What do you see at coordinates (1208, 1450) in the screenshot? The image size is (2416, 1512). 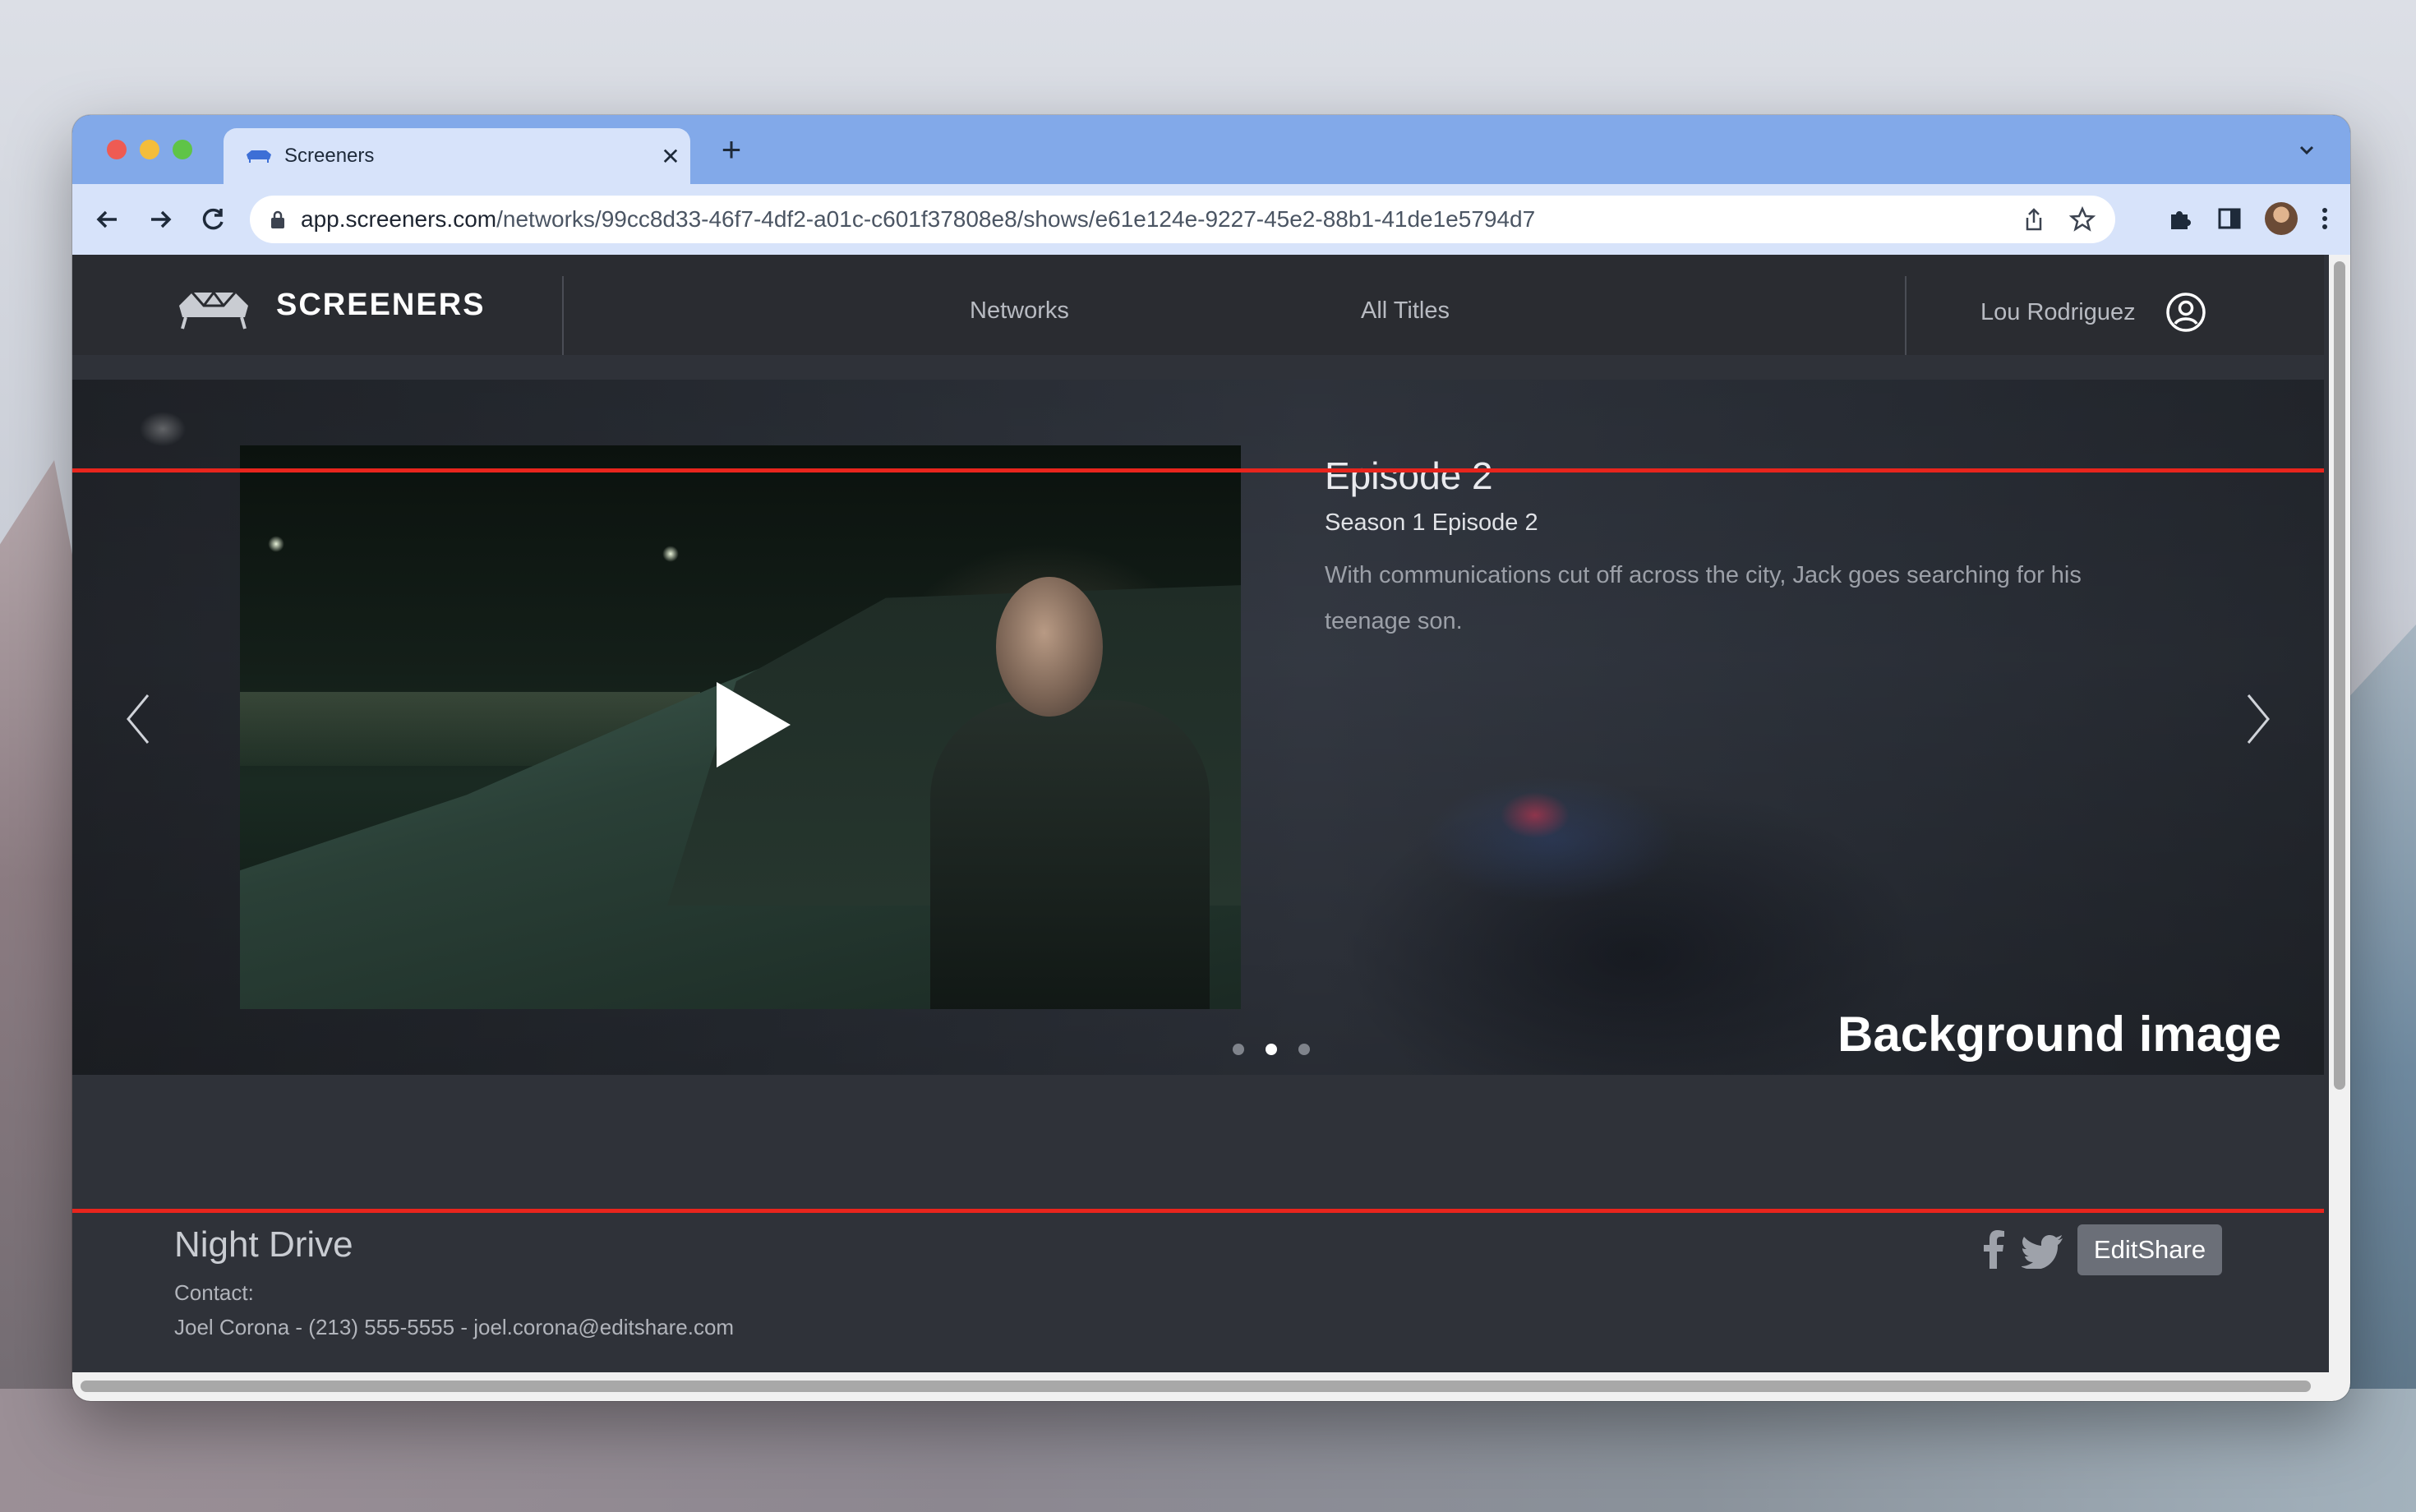 I see `desktop-background` at bounding box center [1208, 1450].